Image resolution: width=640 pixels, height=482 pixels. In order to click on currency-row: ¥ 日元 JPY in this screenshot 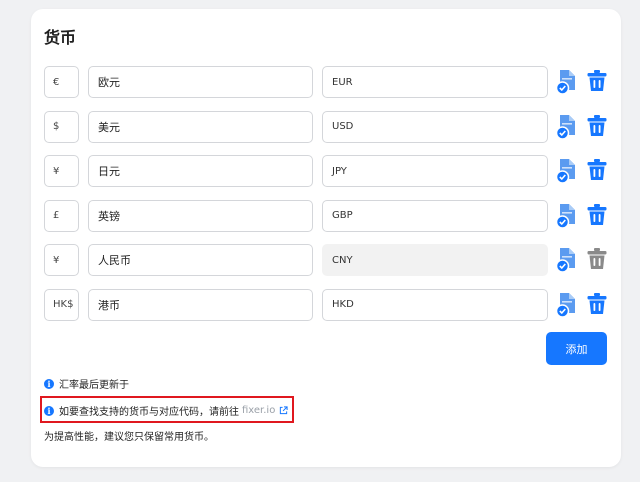, I will do `click(326, 171)`.